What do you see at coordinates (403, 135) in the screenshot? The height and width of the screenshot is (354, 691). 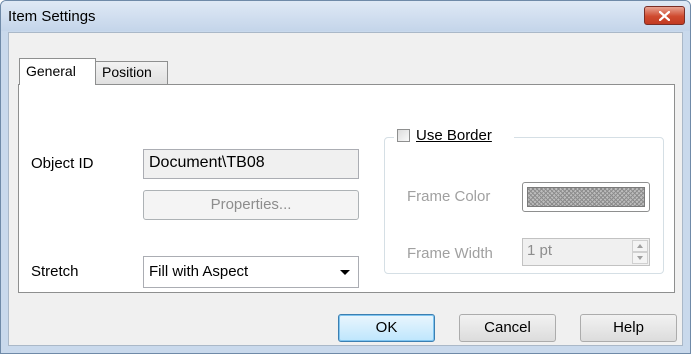 I see `checkbox-icon` at bounding box center [403, 135].